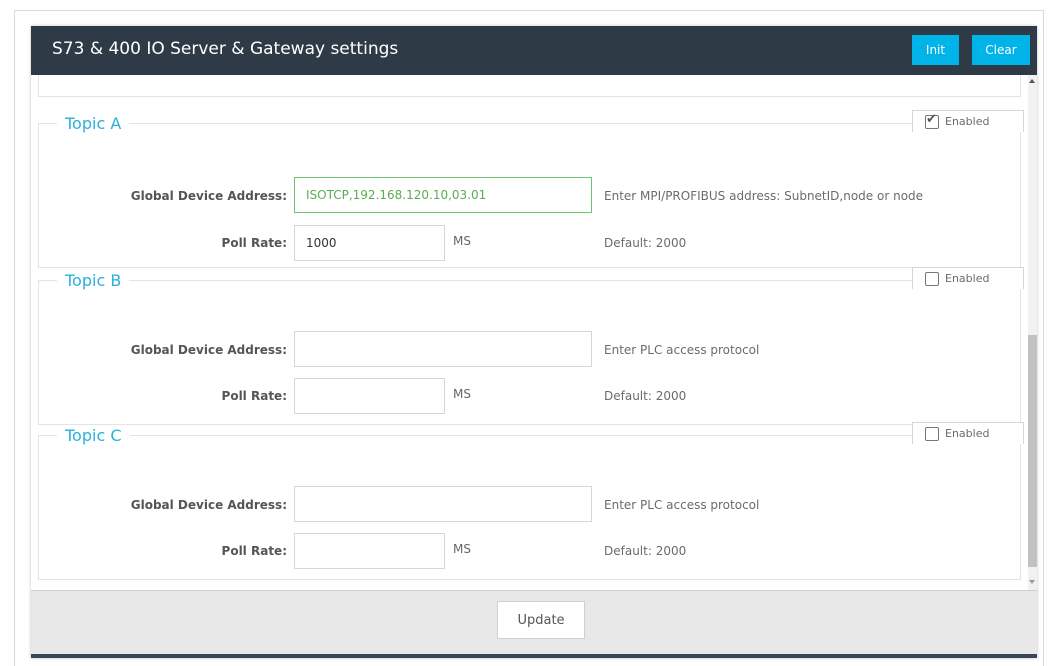  What do you see at coordinates (682, 505) in the screenshot?
I see `topic-c-address-hint: Enter PLC access protocol` at bounding box center [682, 505].